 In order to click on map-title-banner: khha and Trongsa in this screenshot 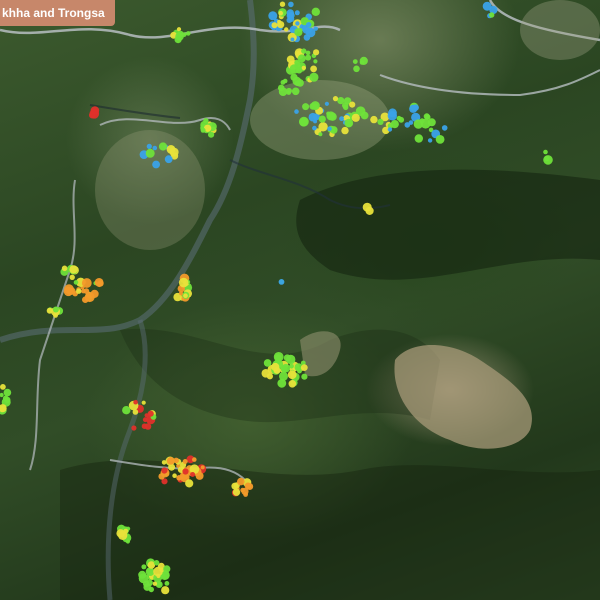, I will do `click(57, 13)`.